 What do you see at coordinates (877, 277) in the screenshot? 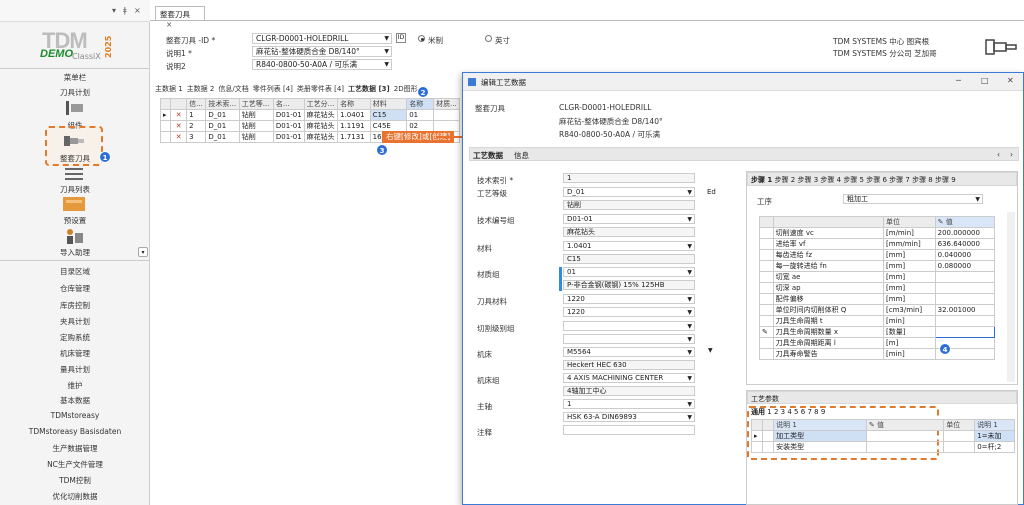
I see `param-row: 切宽 ae [mm]` at bounding box center [877, 277].